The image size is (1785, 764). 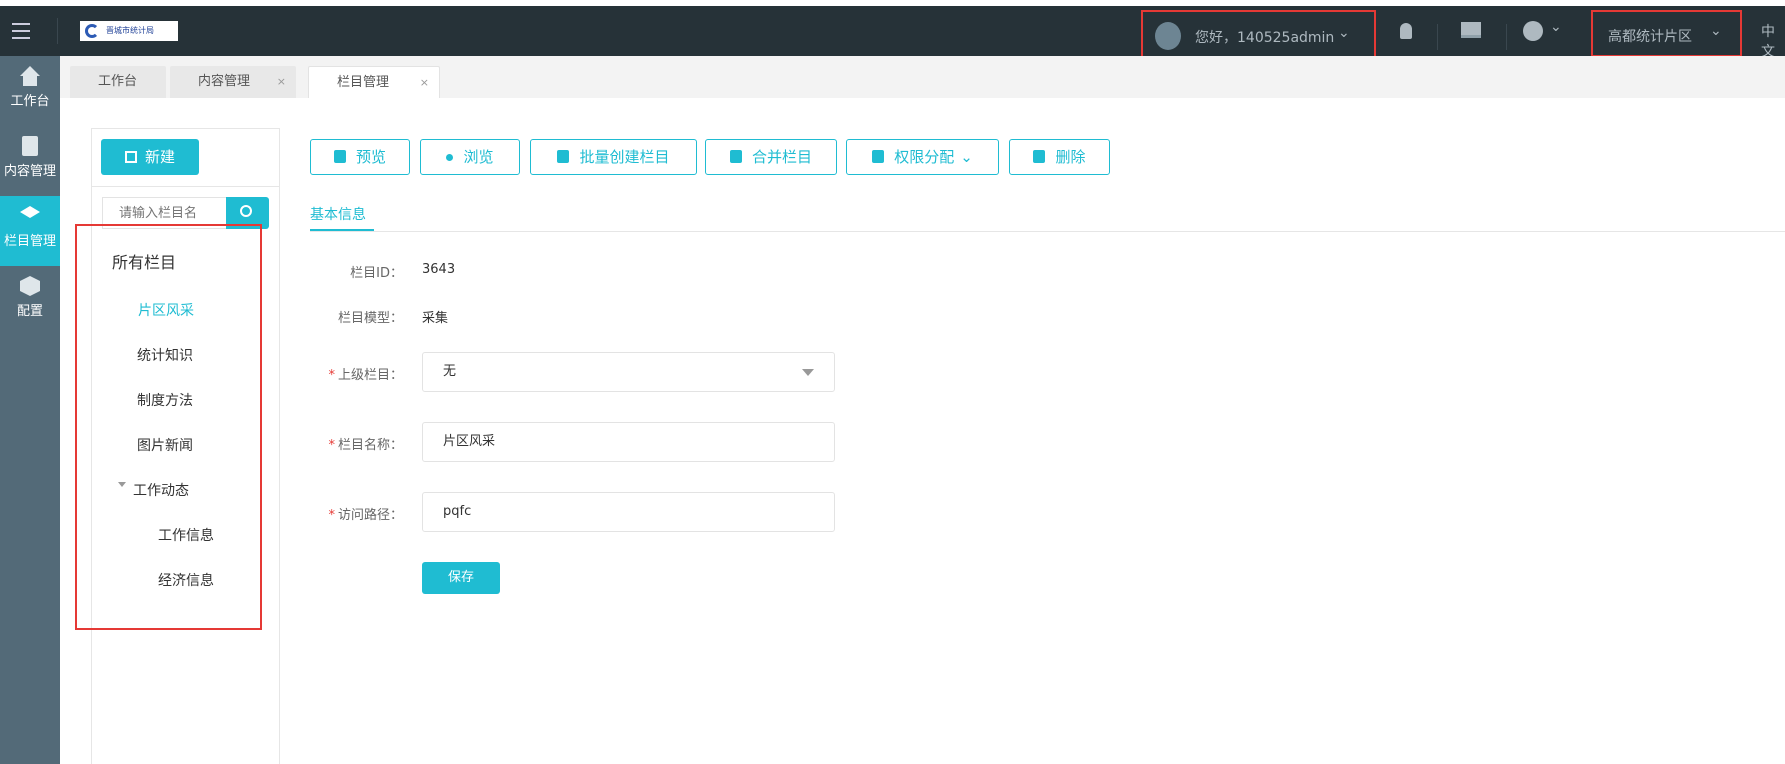 What do you see at coordinates (1168, 36) in the screenshot?
I see `avatar` at bounding box center [1168, 36].